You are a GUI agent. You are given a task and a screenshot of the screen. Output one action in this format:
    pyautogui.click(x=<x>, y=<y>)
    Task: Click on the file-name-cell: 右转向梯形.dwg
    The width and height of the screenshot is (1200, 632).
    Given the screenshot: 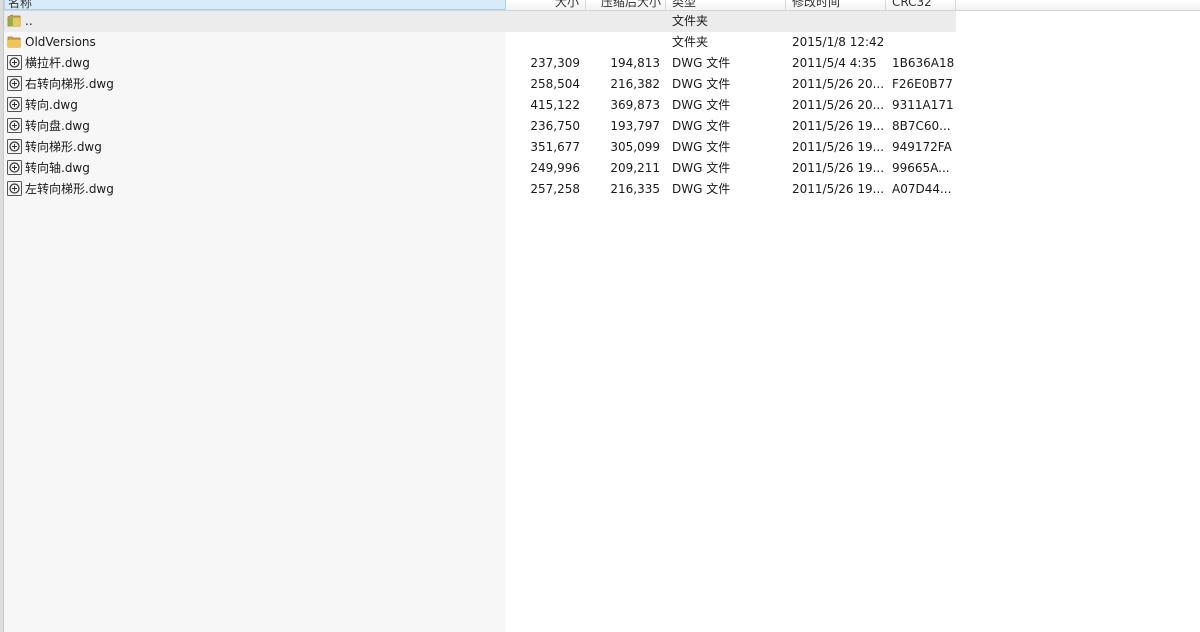 What is the action you would take?
    pyautogui.click(x=255, y=84)
    